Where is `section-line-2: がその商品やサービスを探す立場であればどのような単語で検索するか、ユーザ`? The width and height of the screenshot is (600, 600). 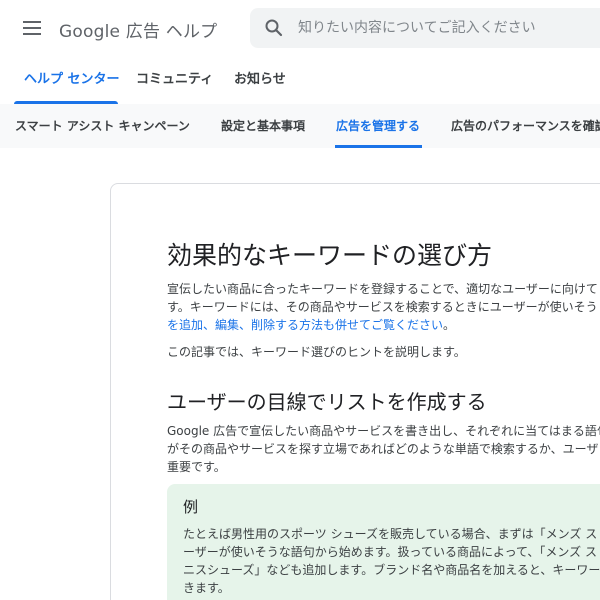
section-line-2: がその商品やサービスを探す立場であればどのような単語で検索するか、ユーザ is located at coordinates (383, 449).